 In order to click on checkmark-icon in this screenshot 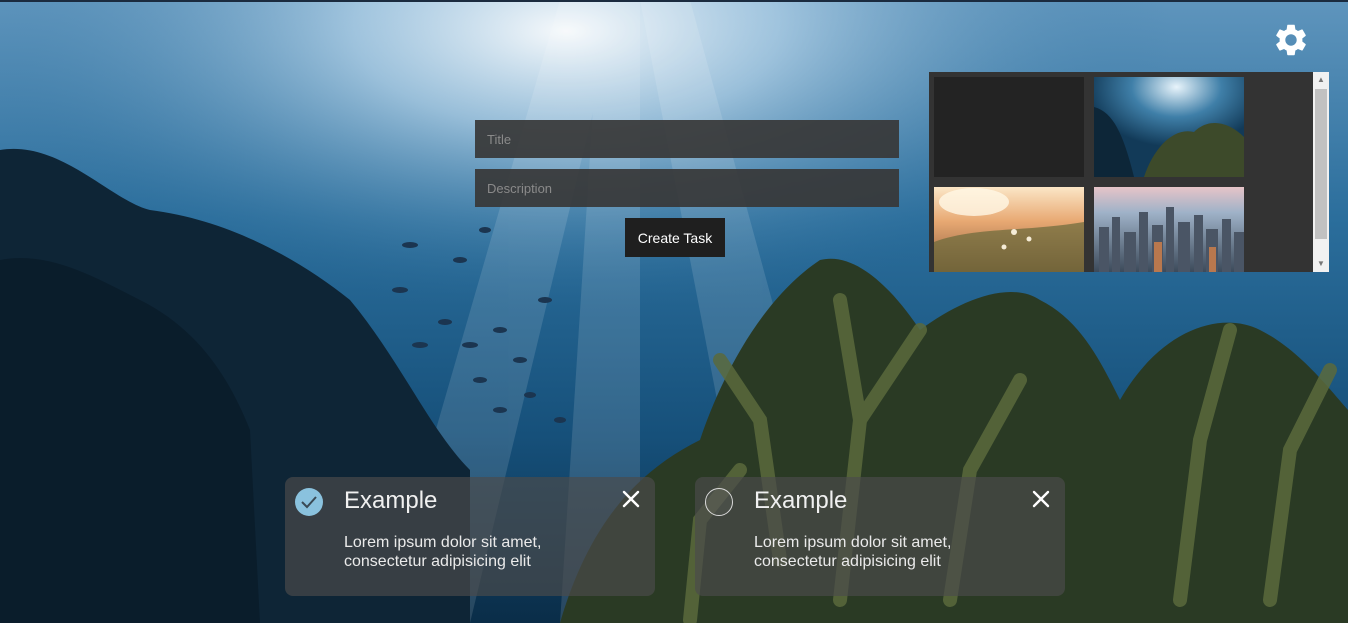, I will do `click(309, 502)`.